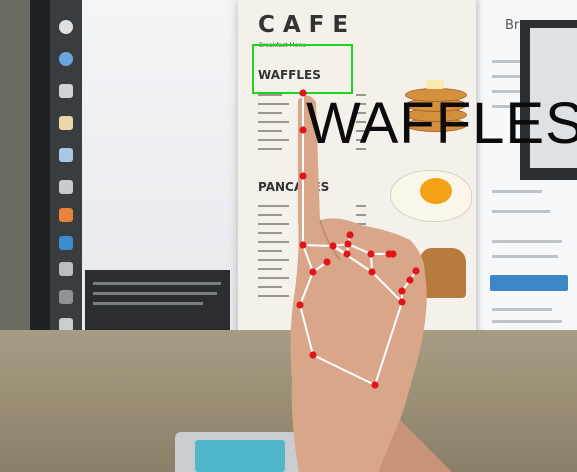 The image size is (577, 472). I want to click on hand-skeleton, so click(358, 239).